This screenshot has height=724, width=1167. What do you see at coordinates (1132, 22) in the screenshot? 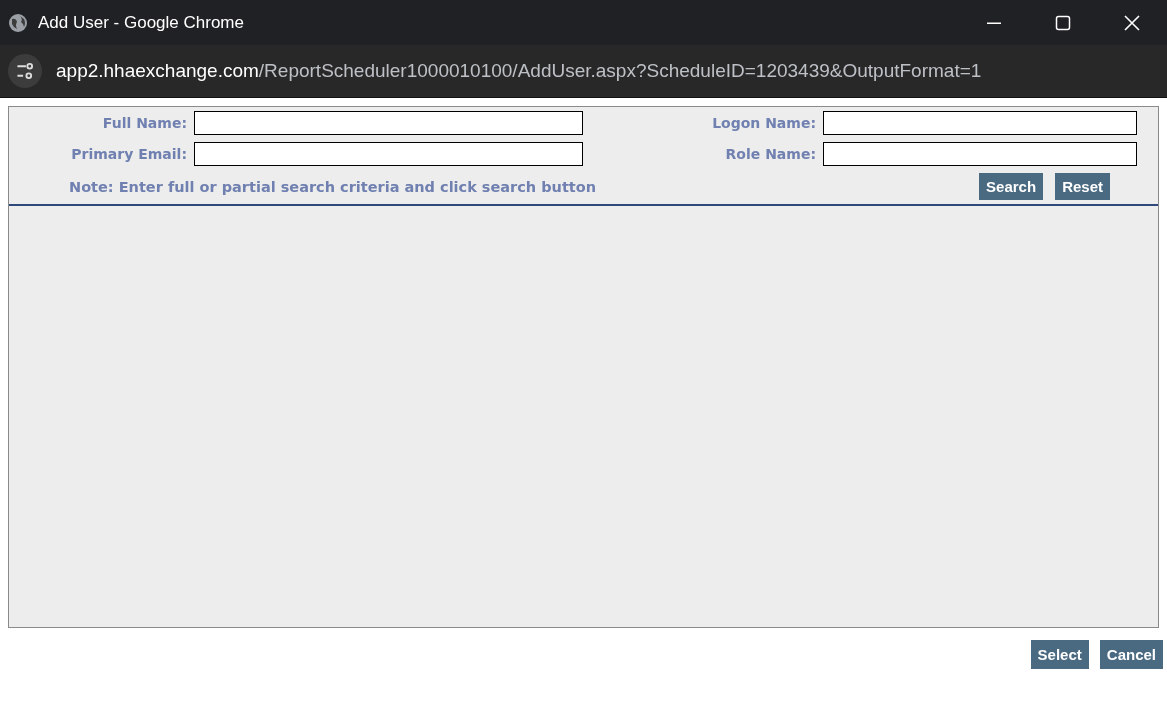
I see `close-icon` at bounding box center [1132, 22].